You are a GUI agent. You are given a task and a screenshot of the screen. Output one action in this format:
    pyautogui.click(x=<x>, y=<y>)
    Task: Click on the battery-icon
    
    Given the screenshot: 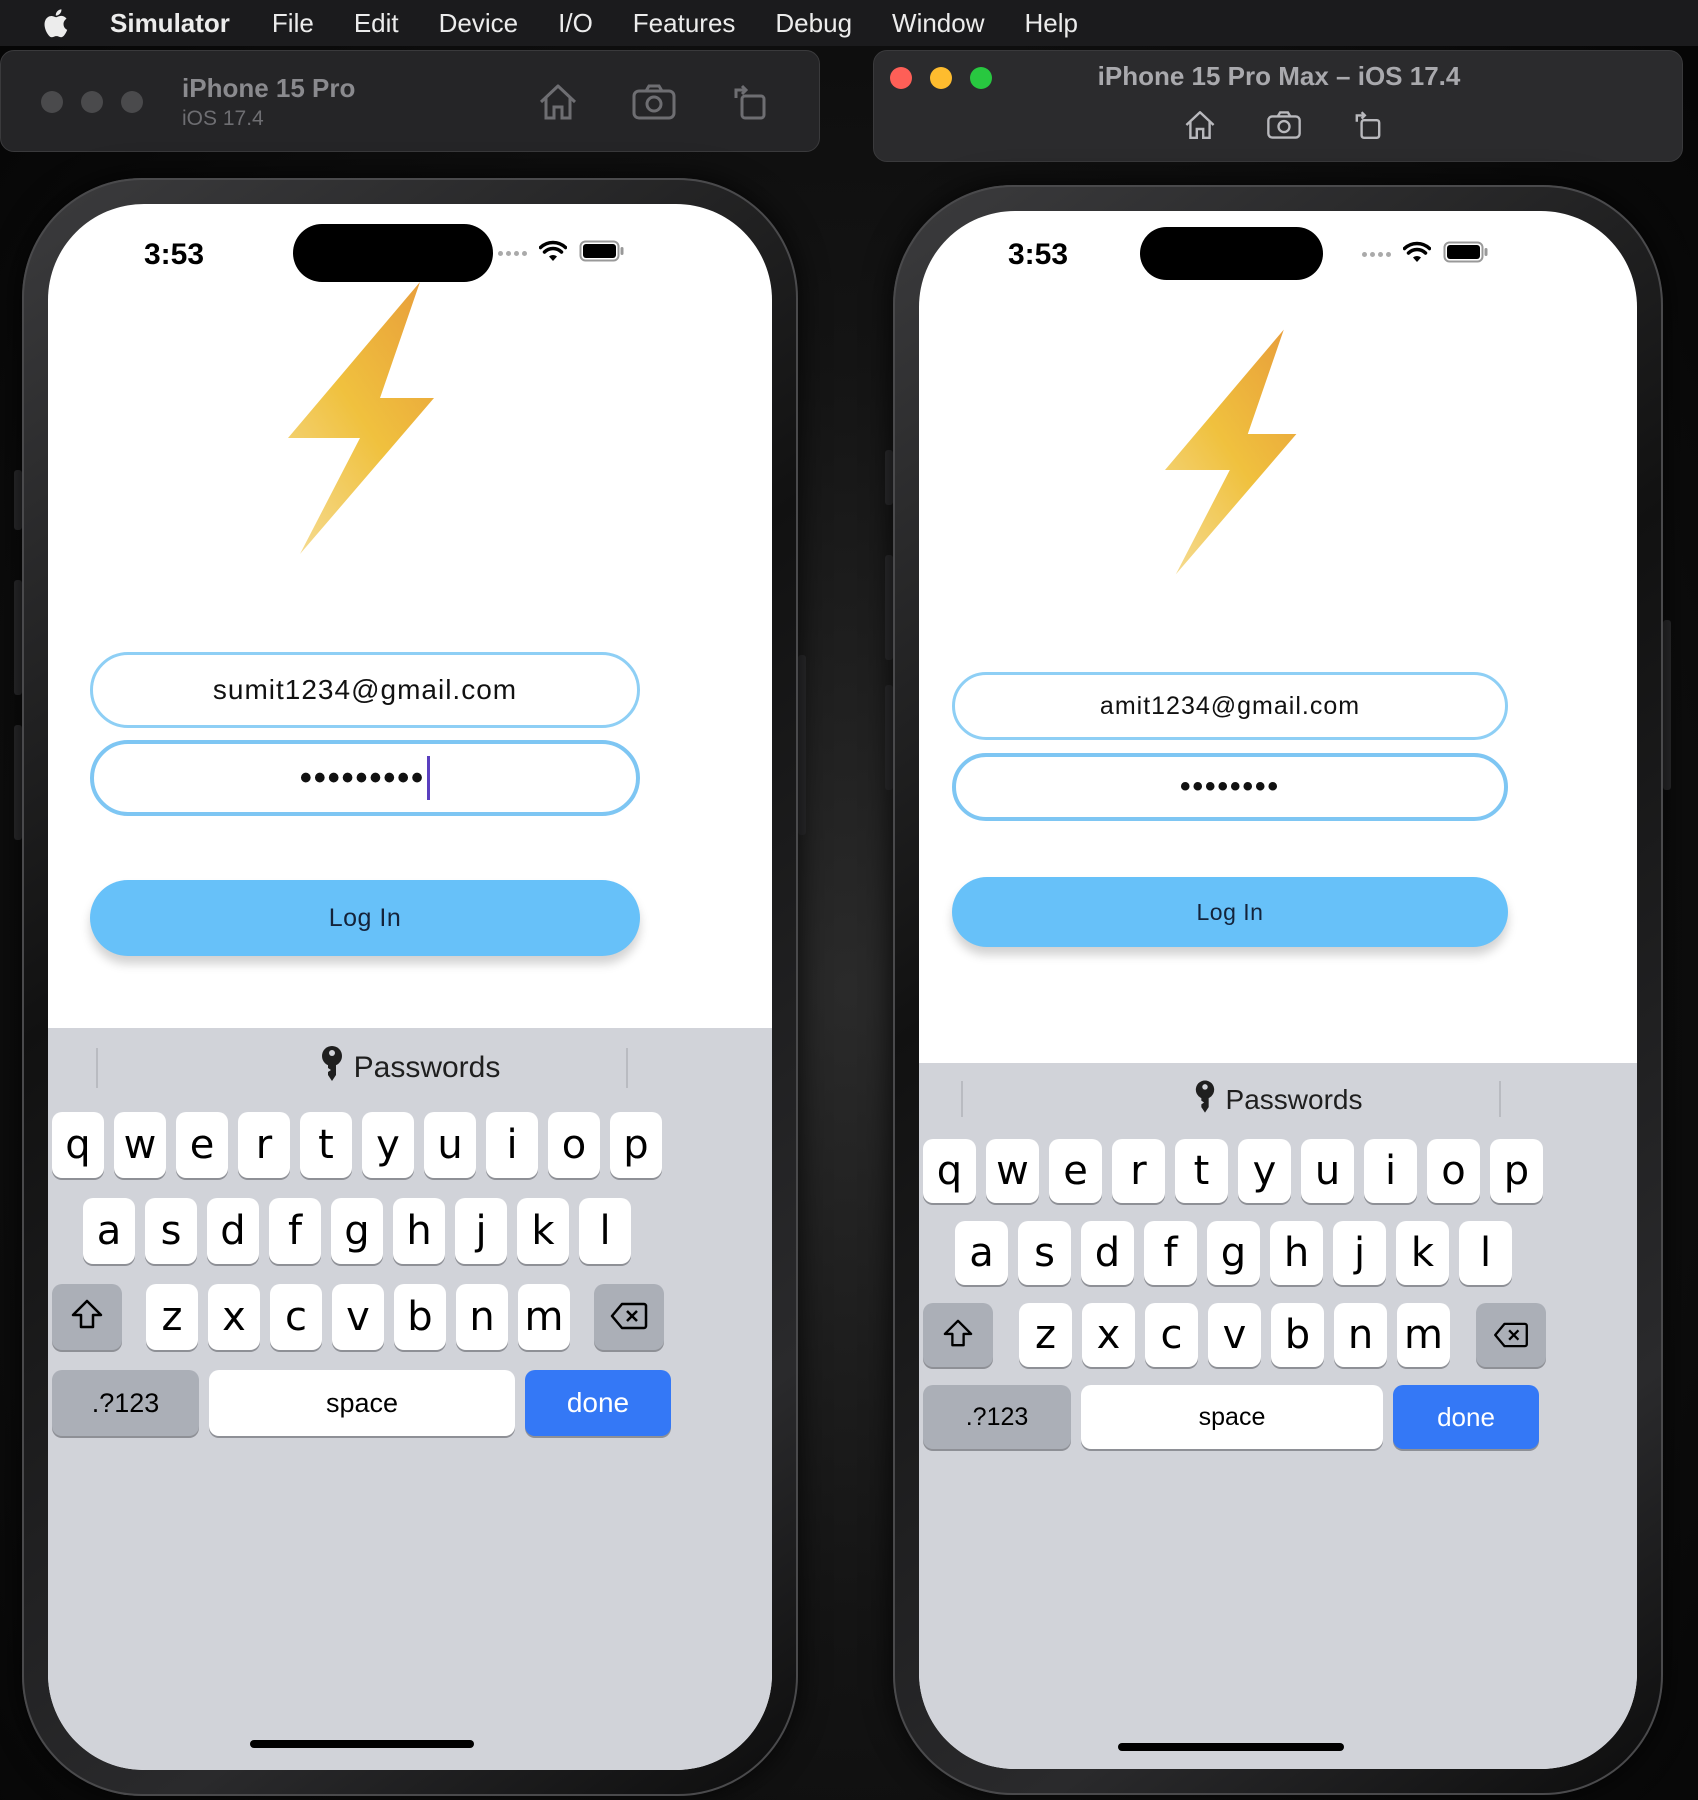 What is the action you would take?
    pyautogui.click(x=602, y=253)
    